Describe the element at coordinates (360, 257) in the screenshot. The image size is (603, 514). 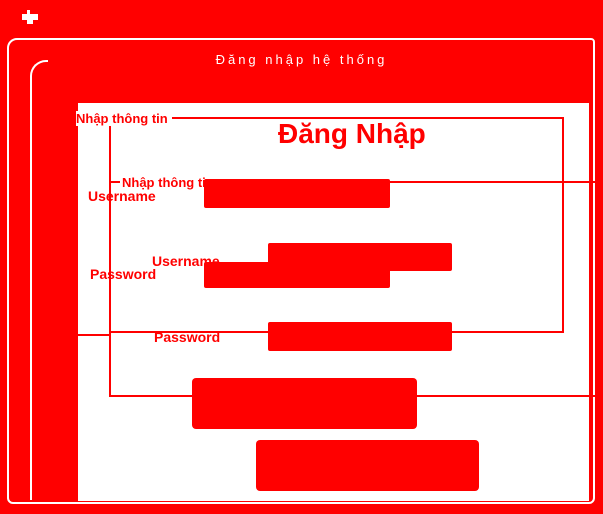
I see `username-input-inner` at that location.